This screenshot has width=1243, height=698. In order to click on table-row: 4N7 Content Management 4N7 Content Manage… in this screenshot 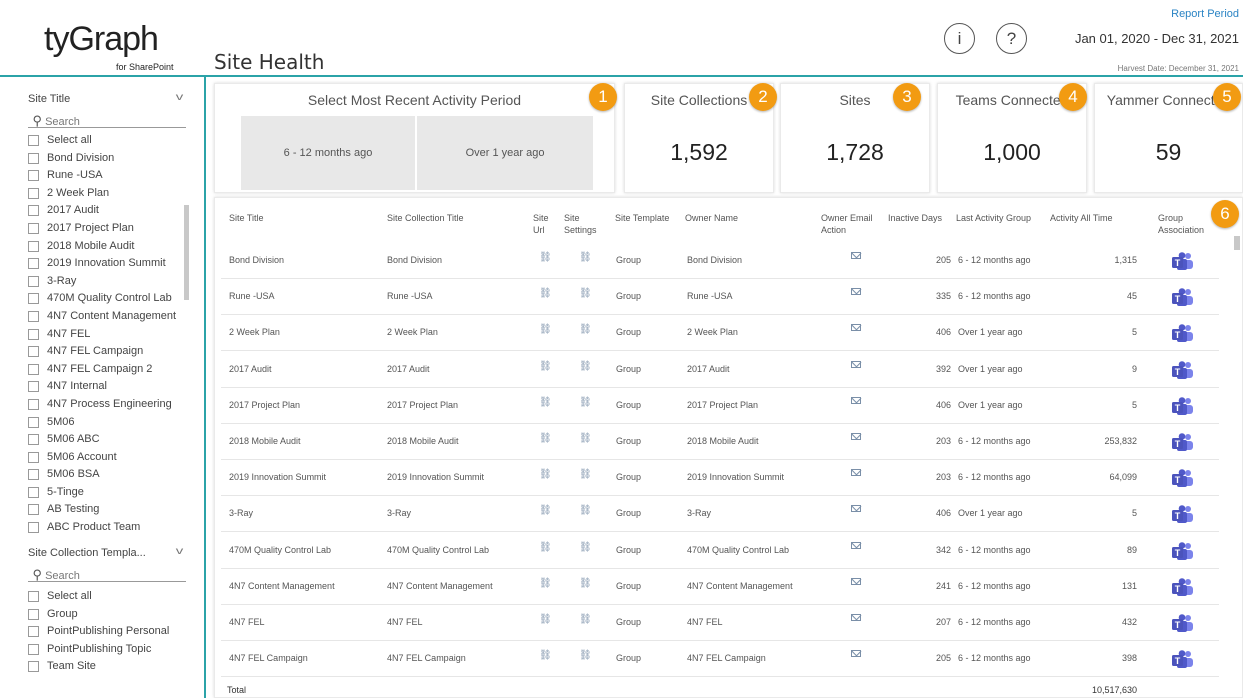, I will do `click(720, 587)`.